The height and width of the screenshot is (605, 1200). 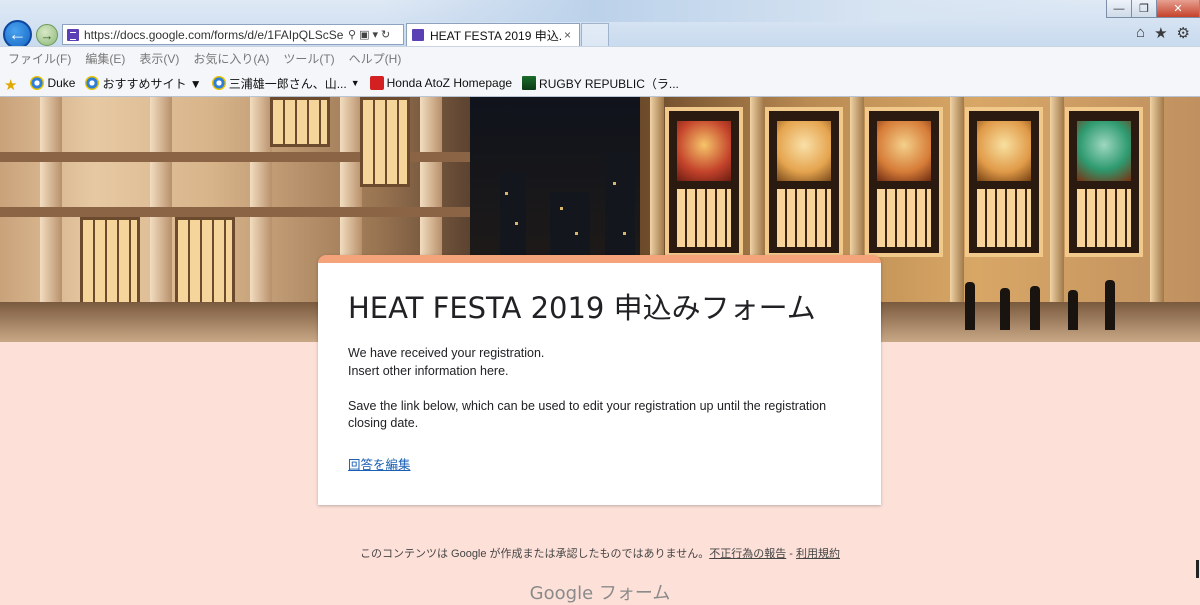 What do you see at coordinates (375, 34) in the screenshot?
I see `dropdown-icon: ▾` at bounding box center [375, 34].